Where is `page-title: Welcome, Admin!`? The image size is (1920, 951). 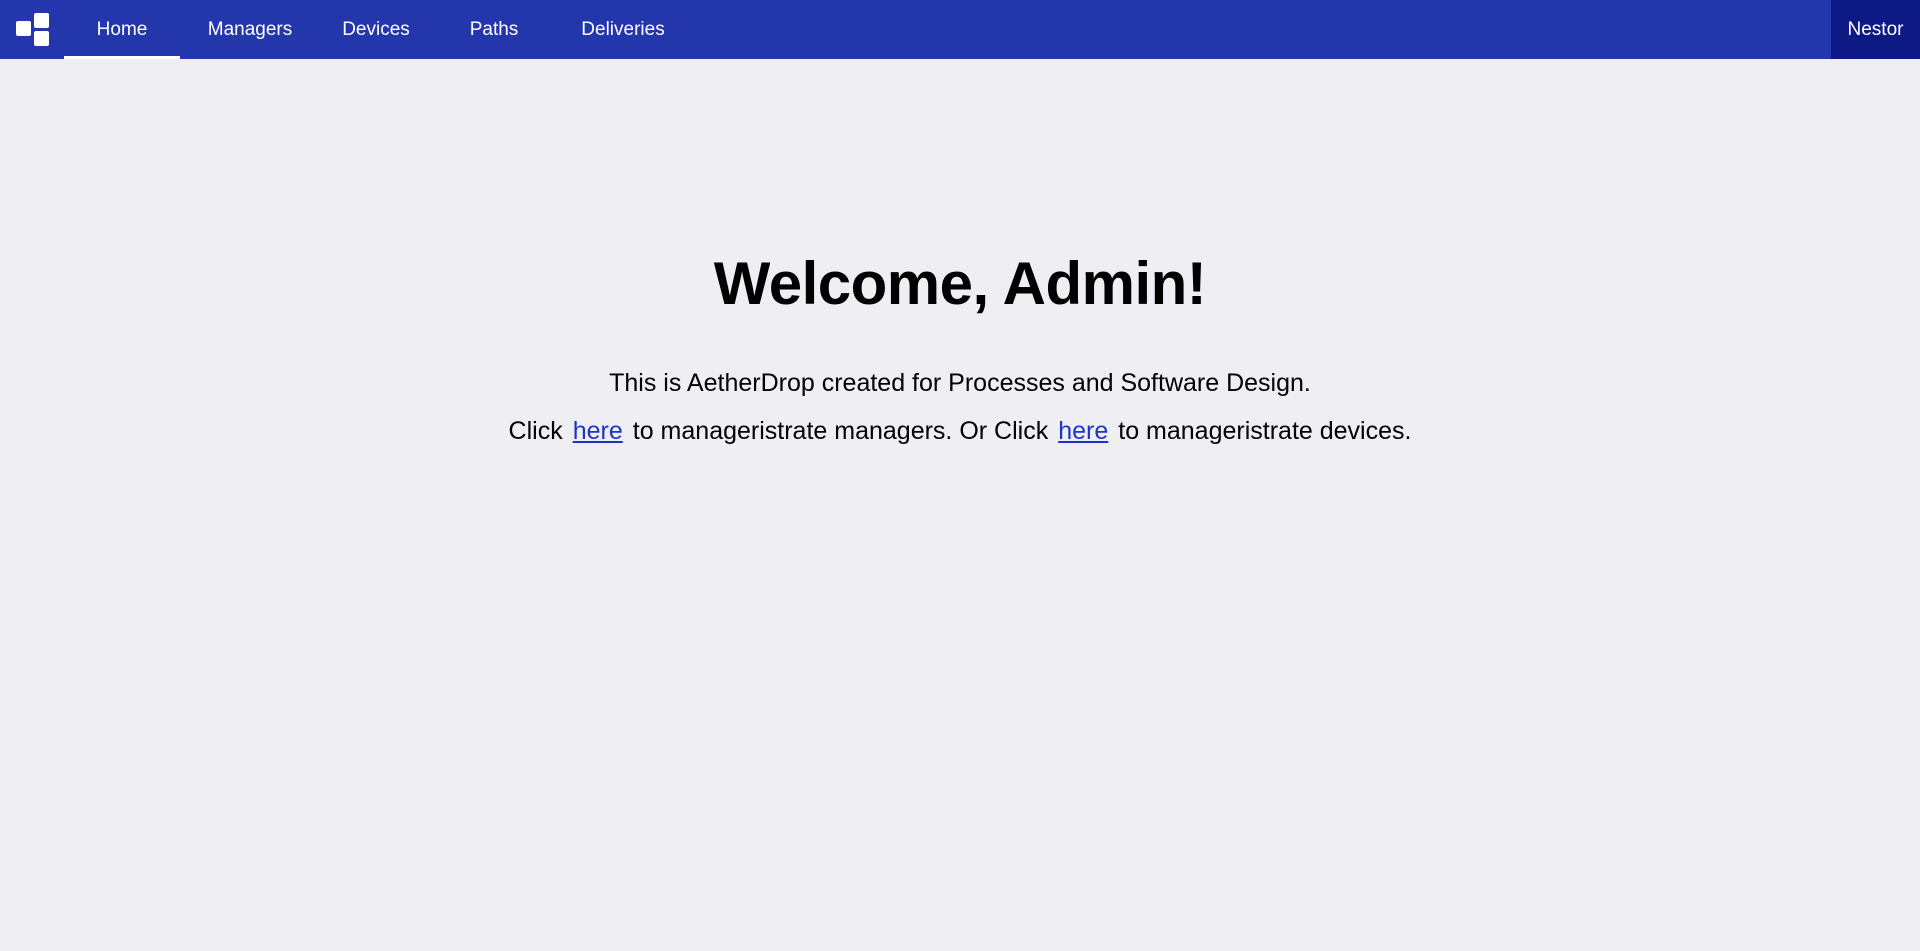 page-title: Welcome, Admin! is located at coordinates (960, 283).